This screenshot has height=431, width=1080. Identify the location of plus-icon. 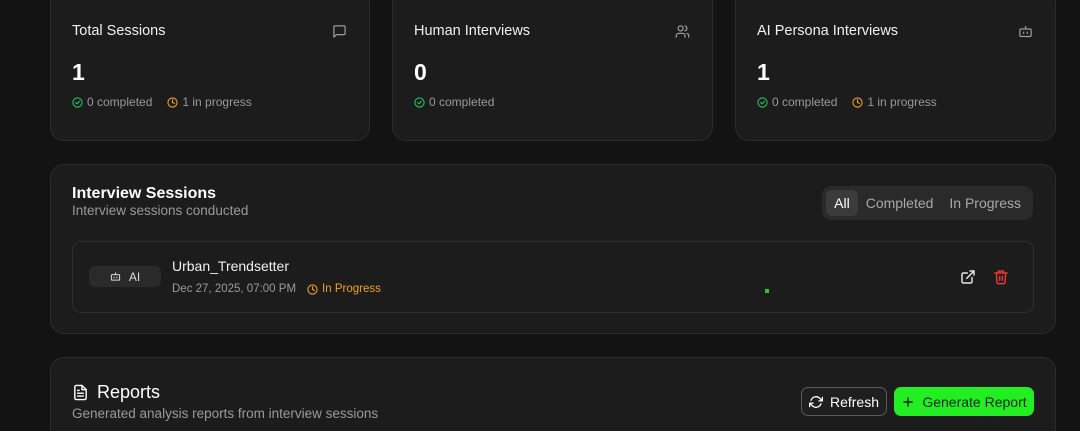
(908, 401).